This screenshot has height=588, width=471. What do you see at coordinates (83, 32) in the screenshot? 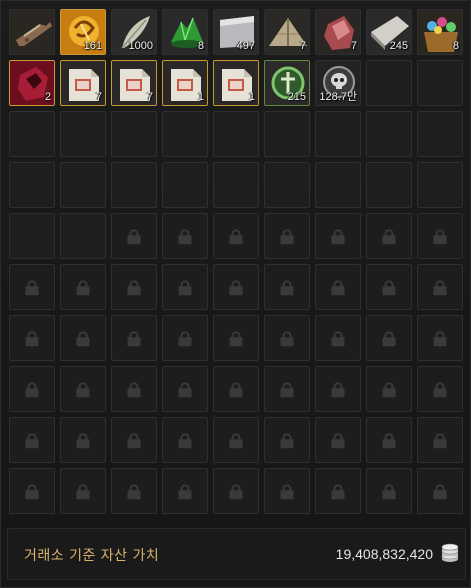
I see `inventory-slot: 161` at bounding box center [83, 32].